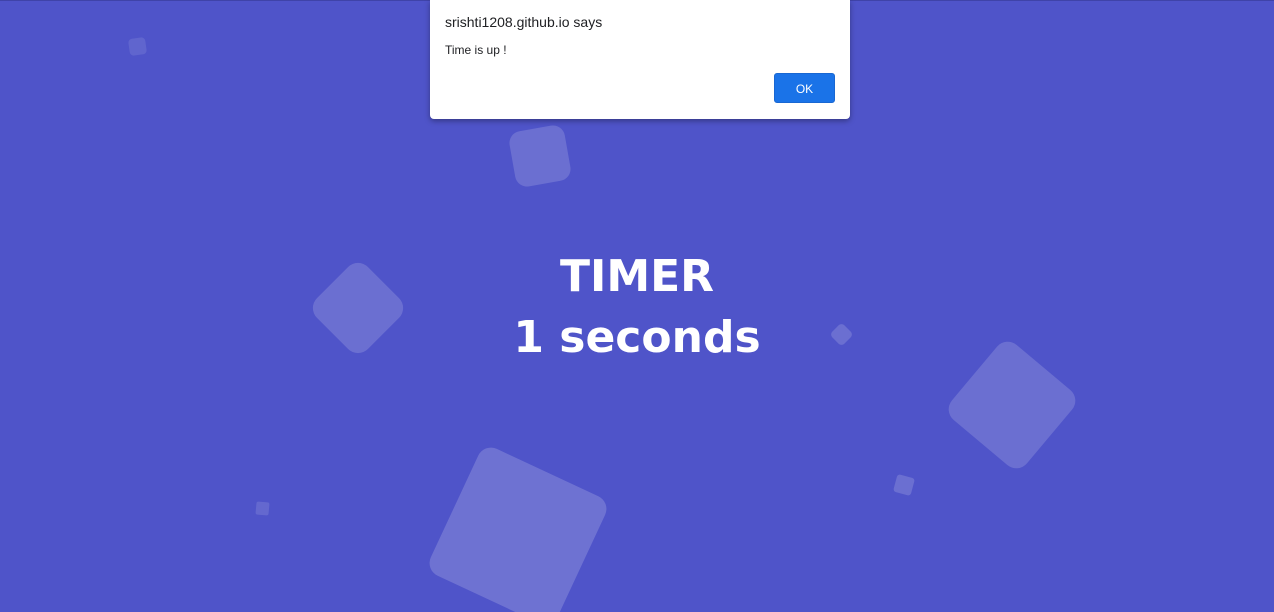  Describe the element at coordinates (524, 22) in the screenshot. I see `dialog-origin: srishti1208.github.io says` at that location.